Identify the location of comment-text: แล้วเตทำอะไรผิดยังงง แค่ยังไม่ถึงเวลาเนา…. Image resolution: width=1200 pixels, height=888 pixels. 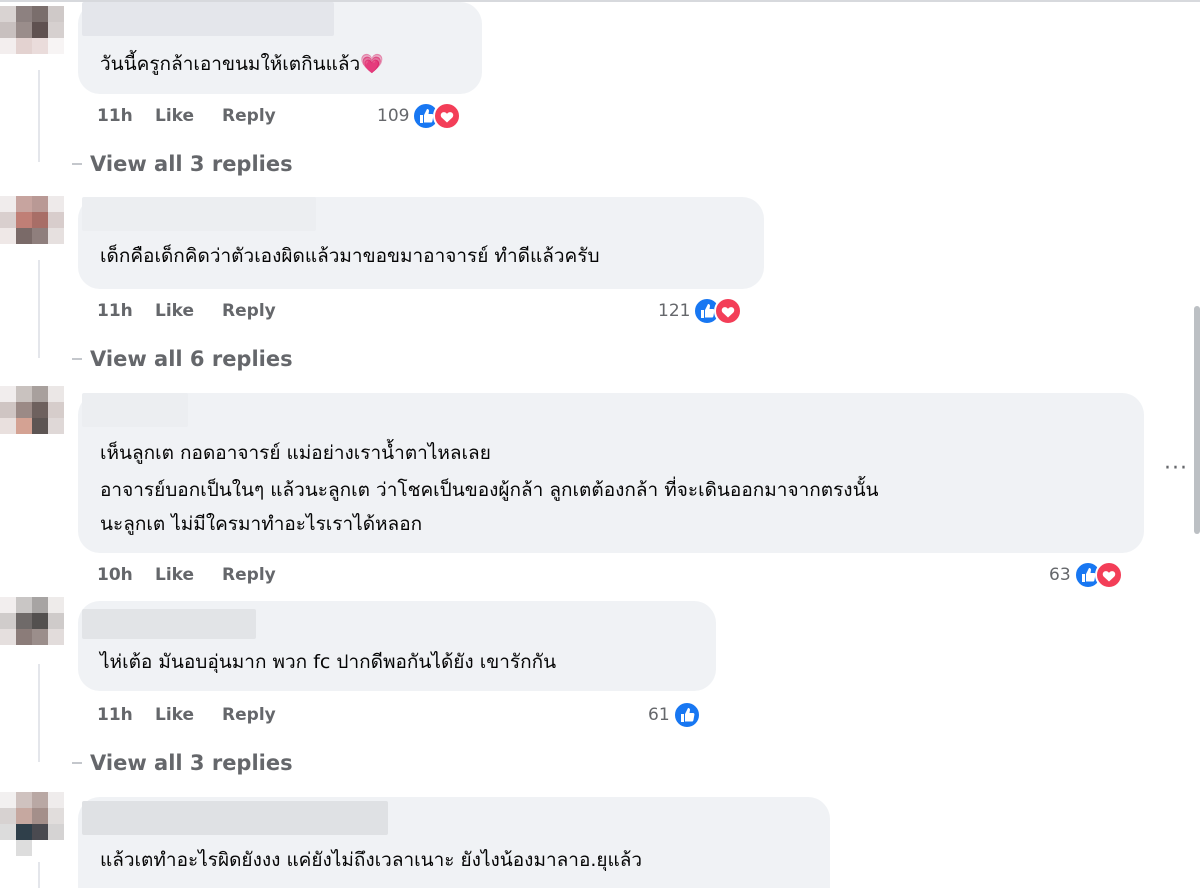
(371, 860).